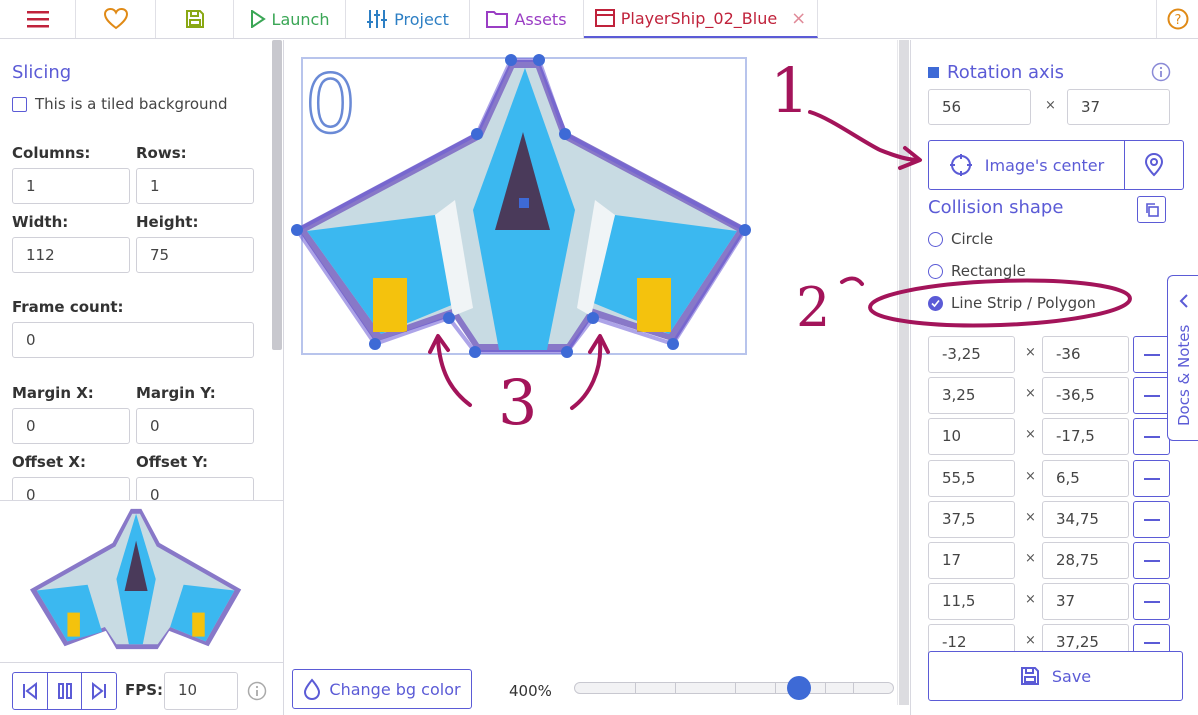 The height and width of the screenshot is (715, 1198). I want to click on launch-label: Launch, so click(300, 19).